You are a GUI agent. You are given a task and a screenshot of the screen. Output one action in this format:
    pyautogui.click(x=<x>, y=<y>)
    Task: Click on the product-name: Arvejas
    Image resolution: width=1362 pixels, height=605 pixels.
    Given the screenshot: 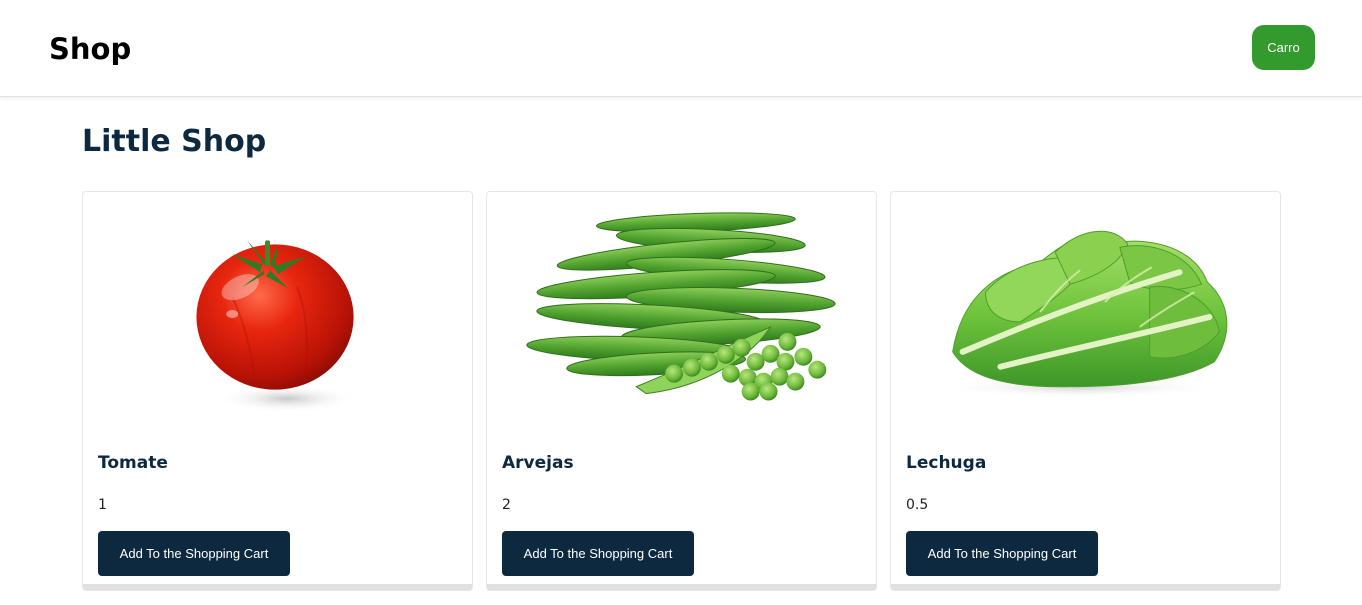 What is the action you would take?
    pyautogui.click(x=538, y=463)
    